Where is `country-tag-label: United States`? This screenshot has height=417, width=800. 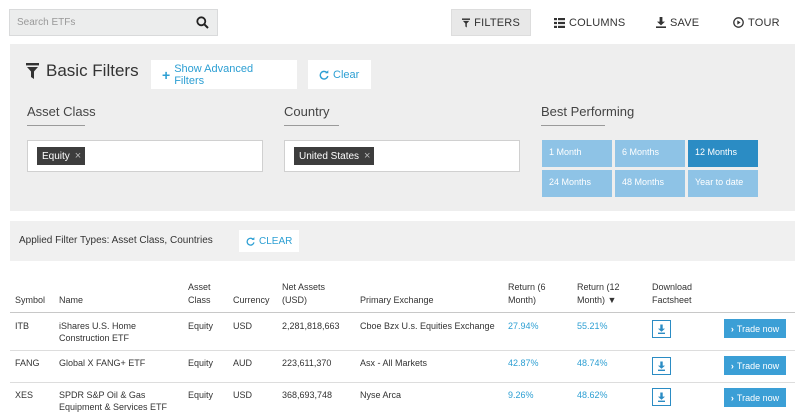 country-tag-label: United States is located at coordinates (329, 156).